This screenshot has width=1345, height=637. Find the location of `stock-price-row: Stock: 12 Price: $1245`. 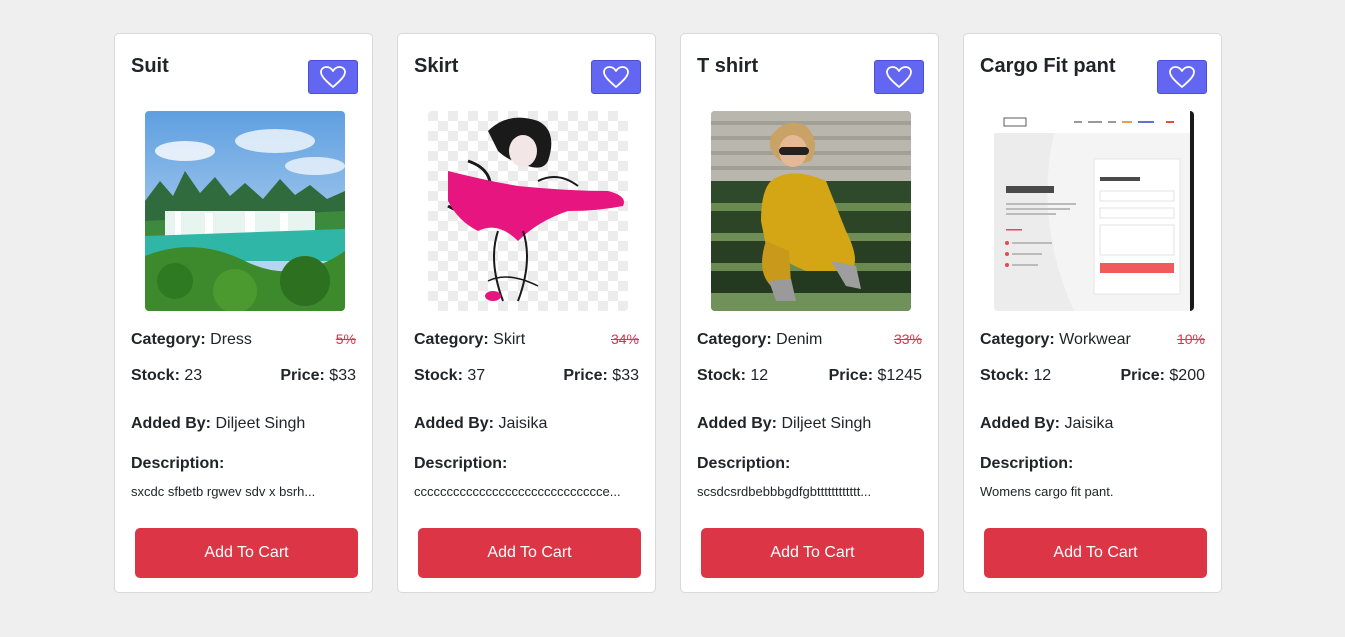

stock-price-row: Stock: 12 Price: $1245 is located at coordinates (809, 376).